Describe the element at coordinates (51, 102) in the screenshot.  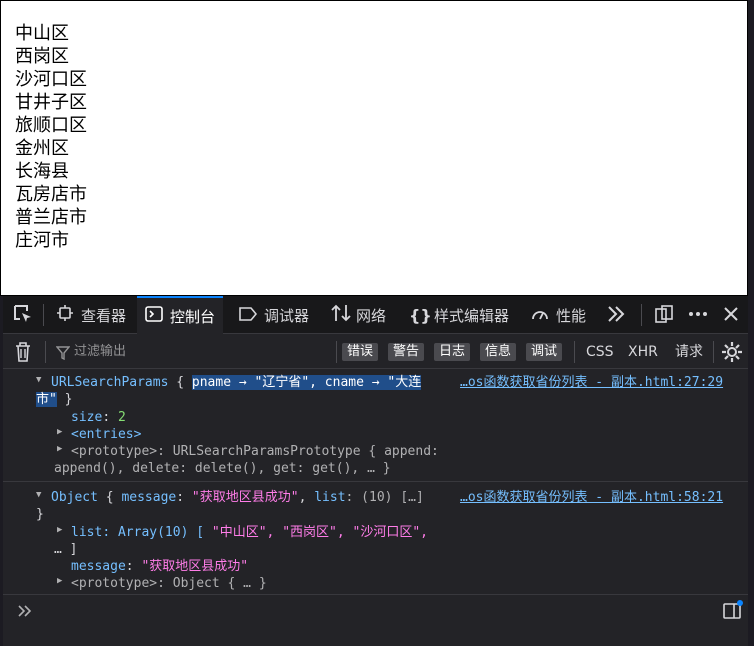
I see `district-item: 甘井子区` at that location.